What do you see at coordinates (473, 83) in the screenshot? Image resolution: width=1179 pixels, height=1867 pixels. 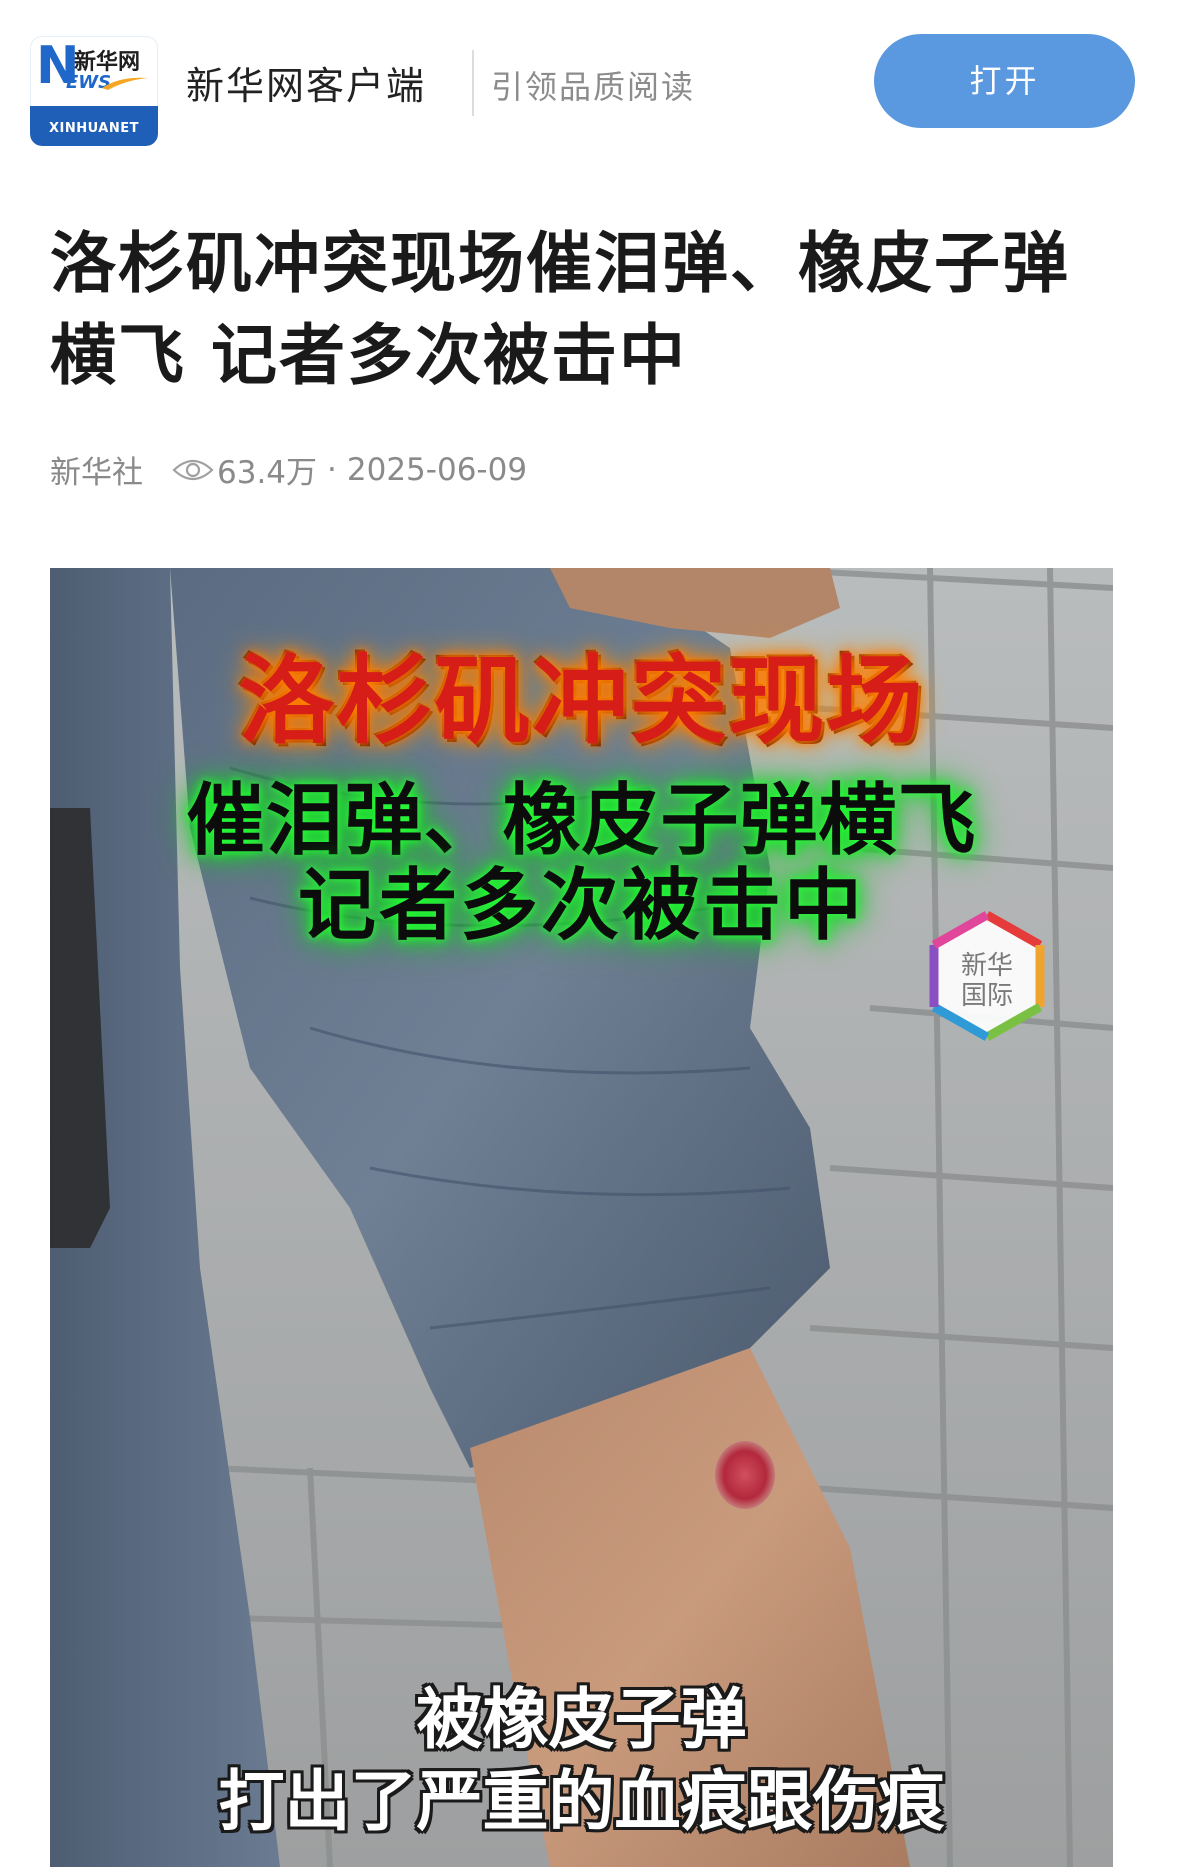 I see `divider` at bounding box center [473, 83].